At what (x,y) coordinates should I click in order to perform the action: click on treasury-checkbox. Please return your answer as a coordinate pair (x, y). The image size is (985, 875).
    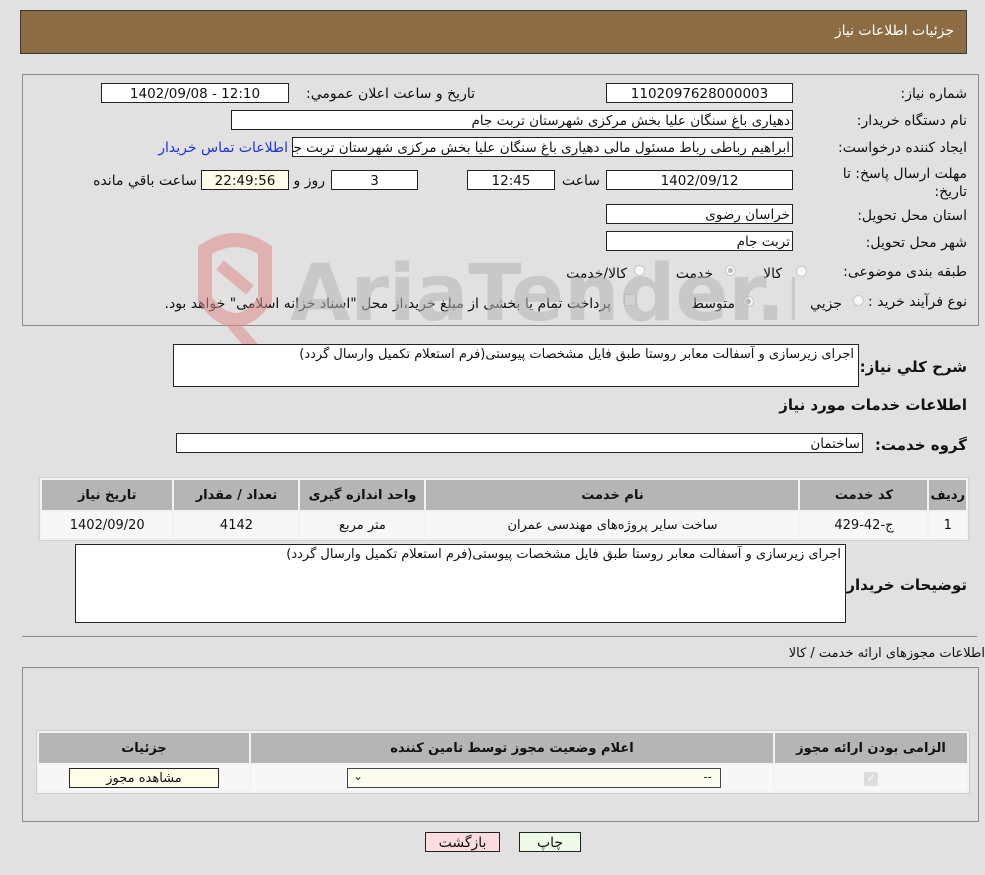
    Looking at the image, I should click on (630, 300).